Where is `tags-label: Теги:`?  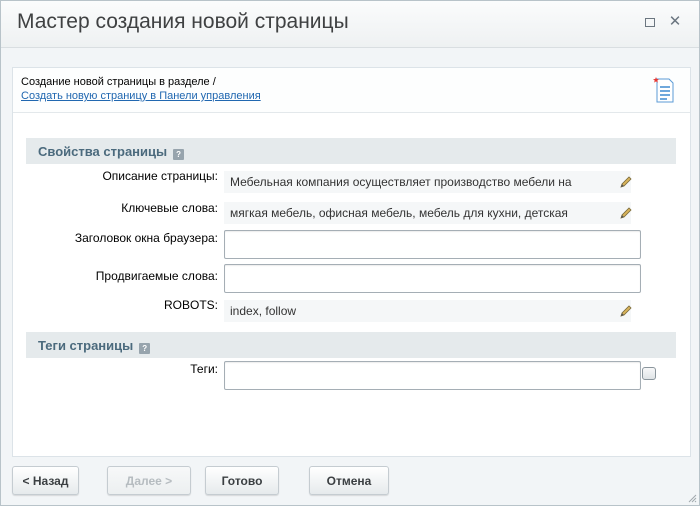 tags-label: Теги: is located at coordinates (204, 369).